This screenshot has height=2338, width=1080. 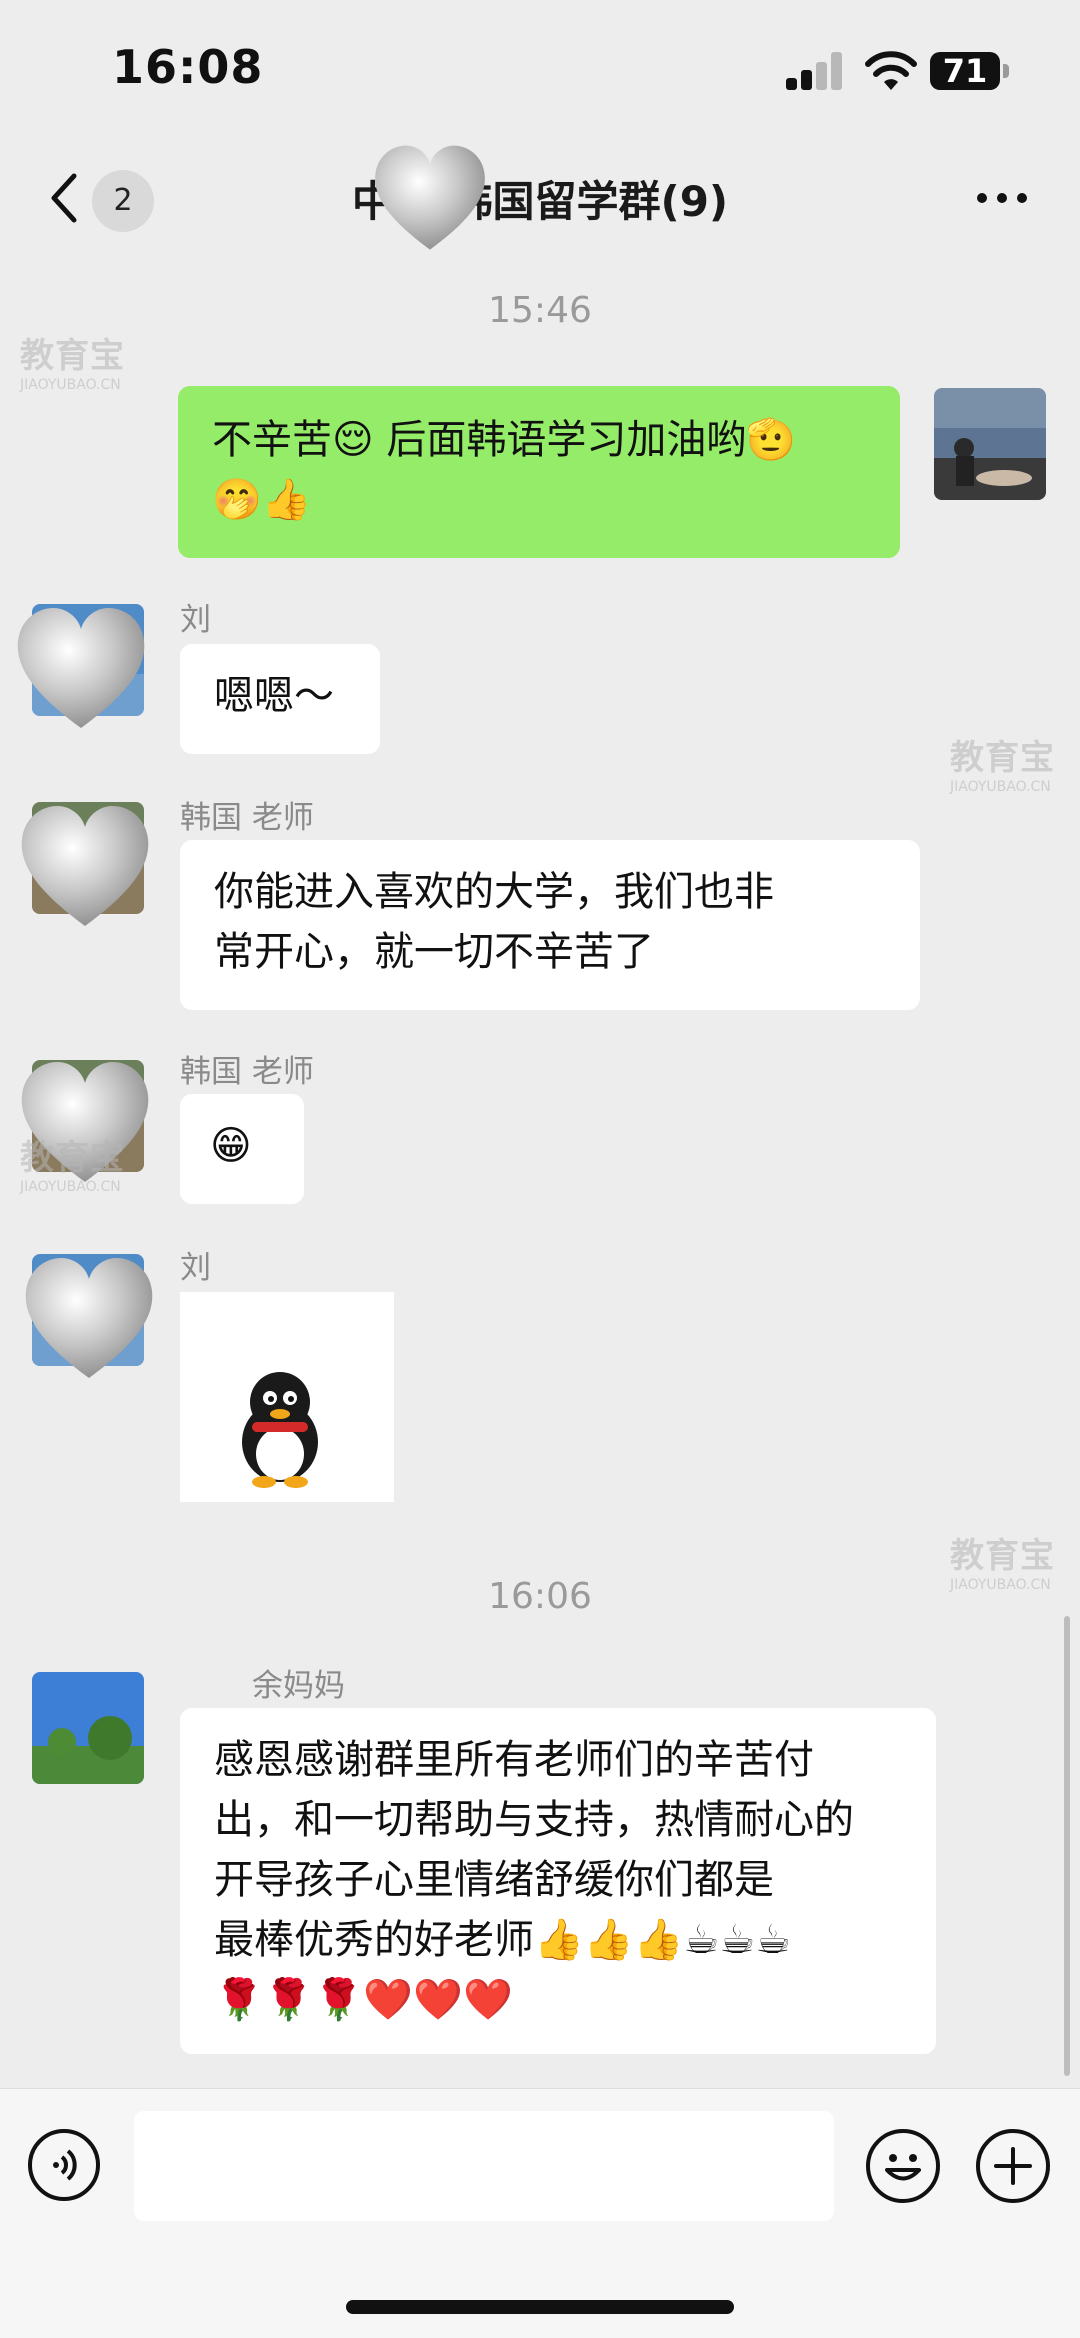 I want to click on message-text: 不辛苦😌 后面韩语学习加油哟🫡, so click(x=504, y=440).